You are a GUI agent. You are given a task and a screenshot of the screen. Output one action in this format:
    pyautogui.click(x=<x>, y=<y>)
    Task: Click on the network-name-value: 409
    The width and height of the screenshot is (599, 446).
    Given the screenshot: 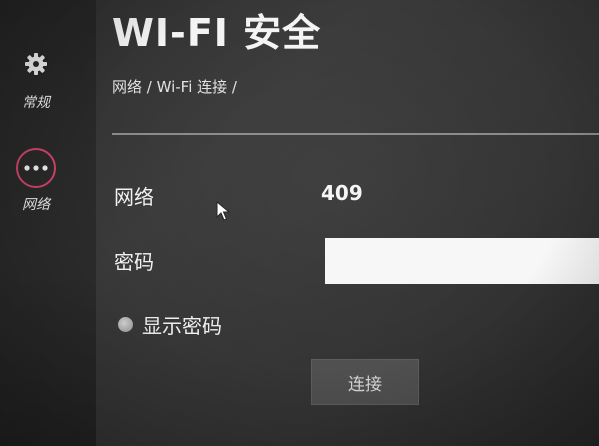 What is the action you would take?
    pyautogui.click(x=342, y=193)
    